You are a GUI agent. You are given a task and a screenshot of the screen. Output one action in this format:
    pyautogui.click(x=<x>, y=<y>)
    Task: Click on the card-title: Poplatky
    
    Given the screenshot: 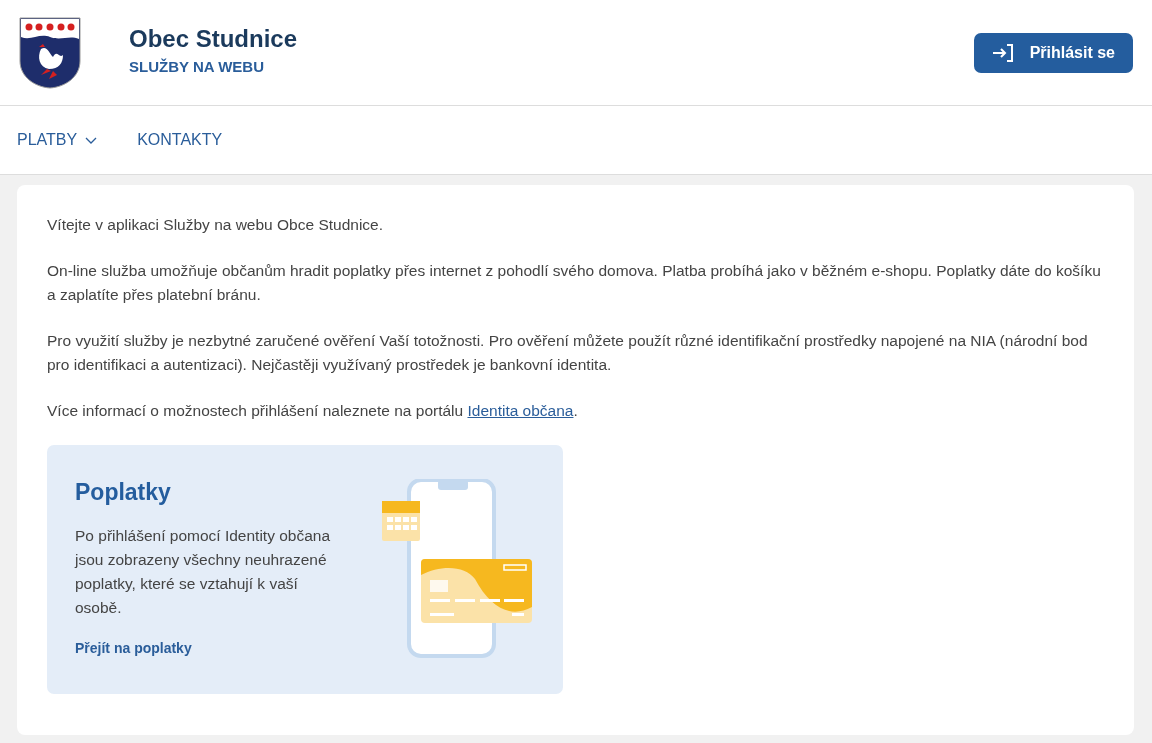 What is the action you would take?
    pyautogui.click(x=123, y=492)
    